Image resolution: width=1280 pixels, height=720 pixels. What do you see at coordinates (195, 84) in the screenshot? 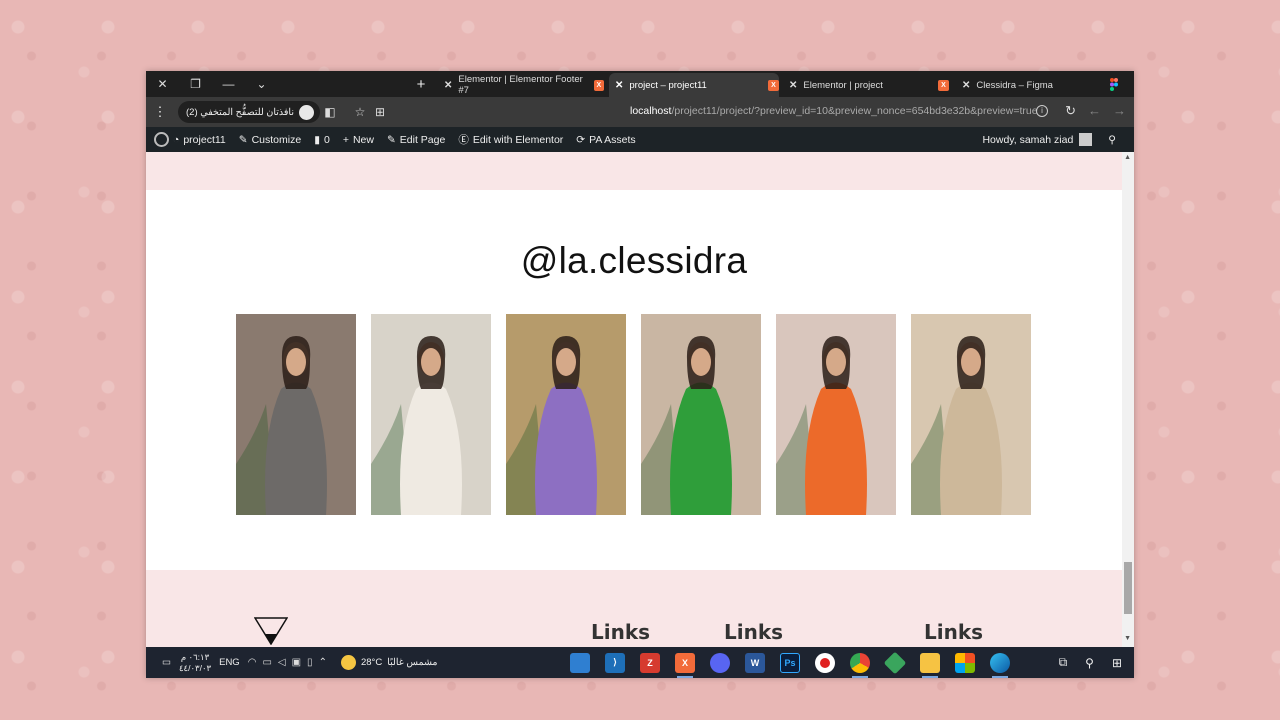
I see `restore-window-button: ❐` at bounding box center [195, 84].